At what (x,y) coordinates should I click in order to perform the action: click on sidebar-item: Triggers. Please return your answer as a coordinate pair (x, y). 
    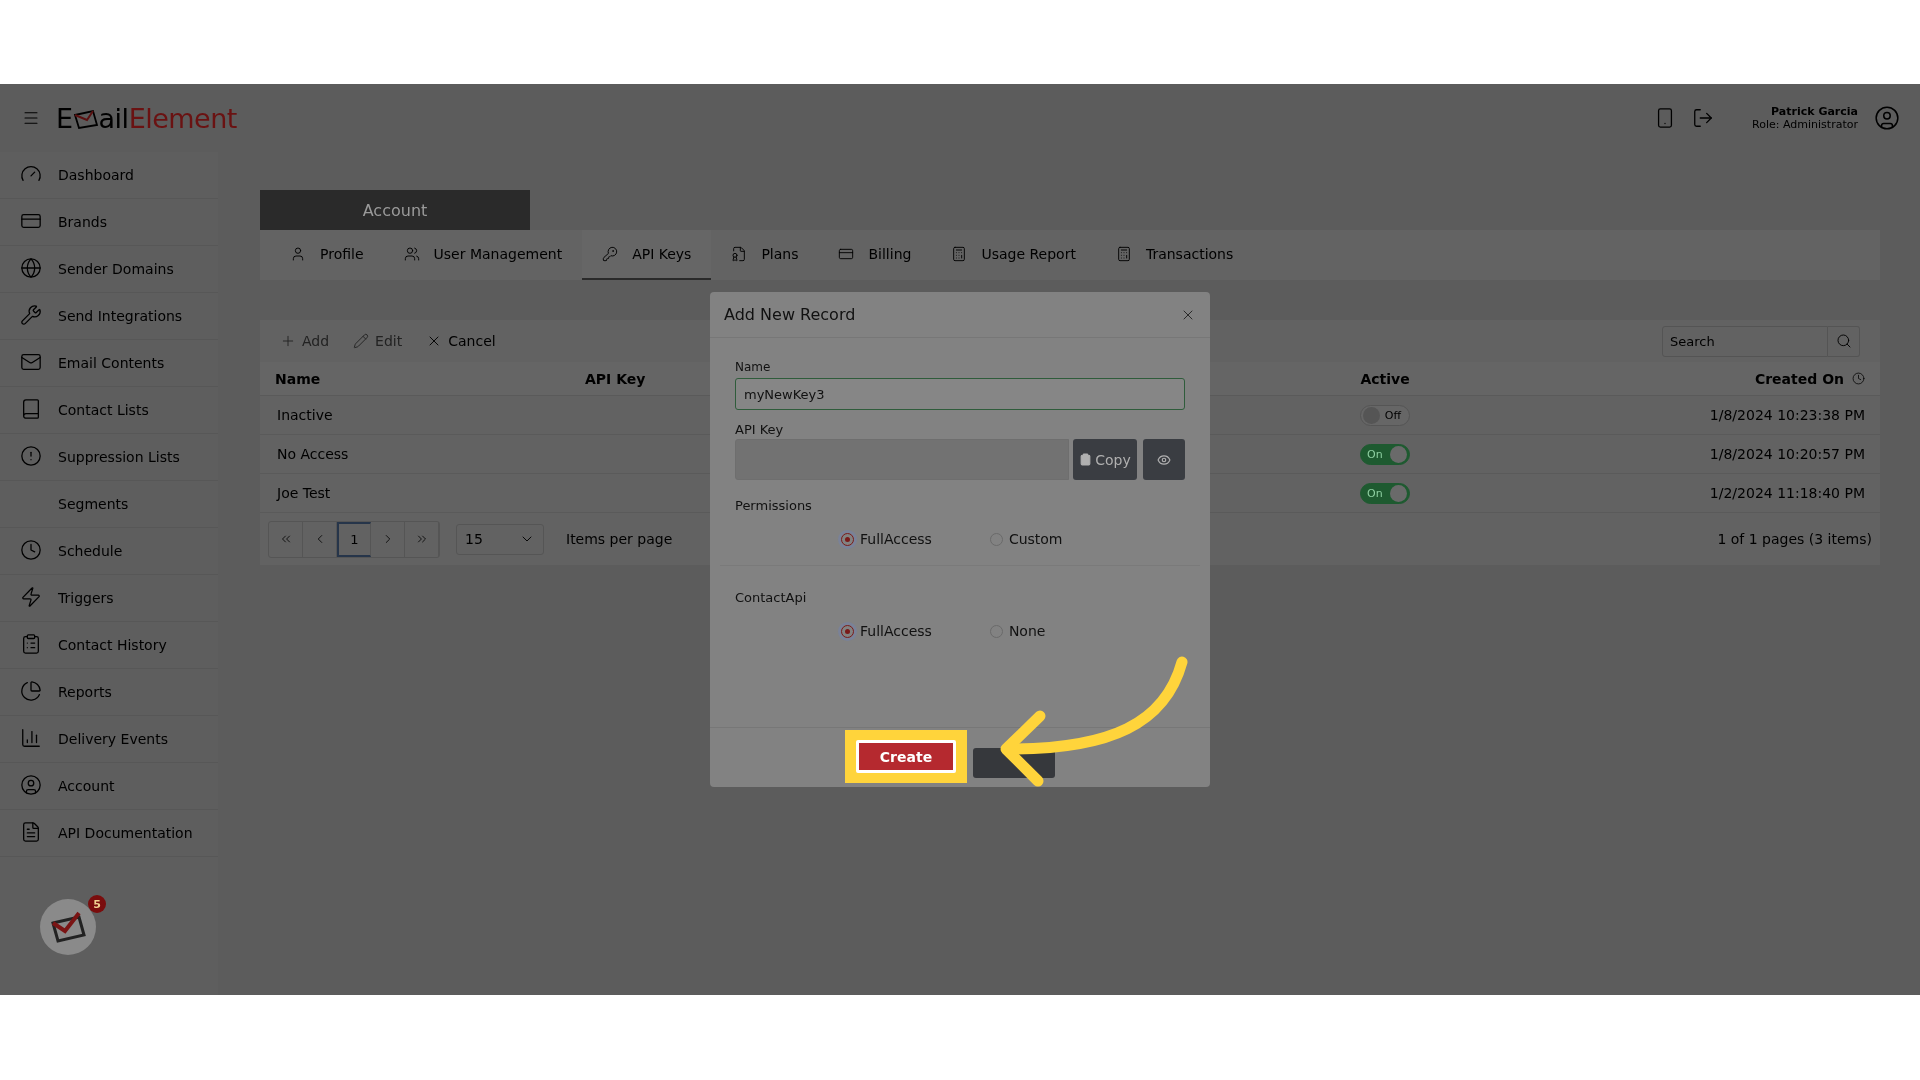
    Looking at the image, I should click on (109, 598).